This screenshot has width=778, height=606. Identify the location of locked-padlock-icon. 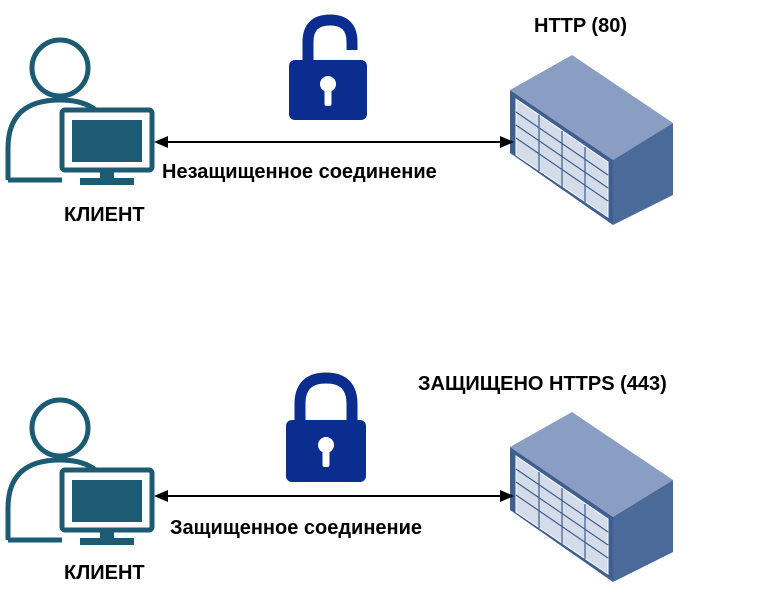
(326, 427).